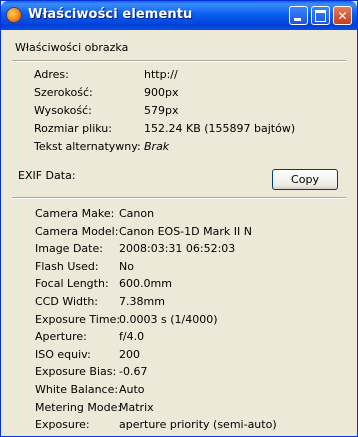  Describe the element at coordinates (161, 92) in the screenshot. I see `image-property-value: 900px` at that location.